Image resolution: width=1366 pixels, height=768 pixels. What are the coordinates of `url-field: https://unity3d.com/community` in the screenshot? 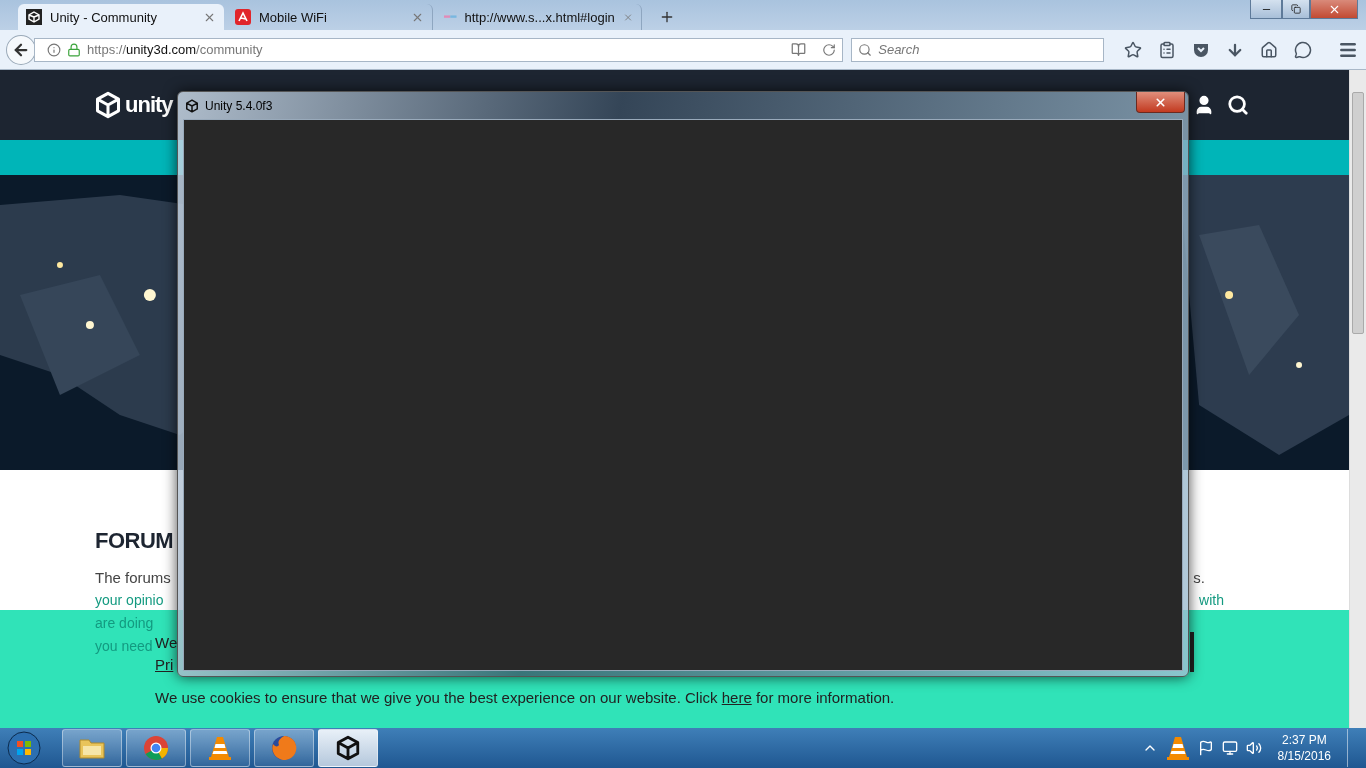 It's located at (438, 49).